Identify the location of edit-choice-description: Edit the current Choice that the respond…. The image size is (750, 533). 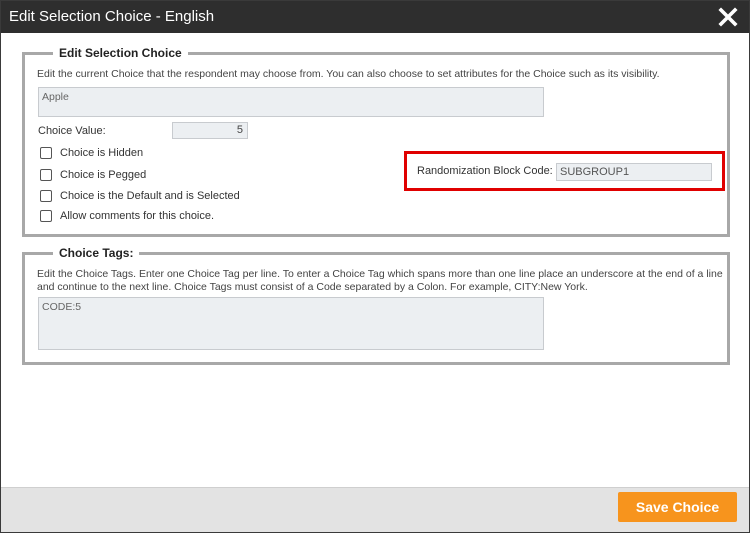
(348, 74).